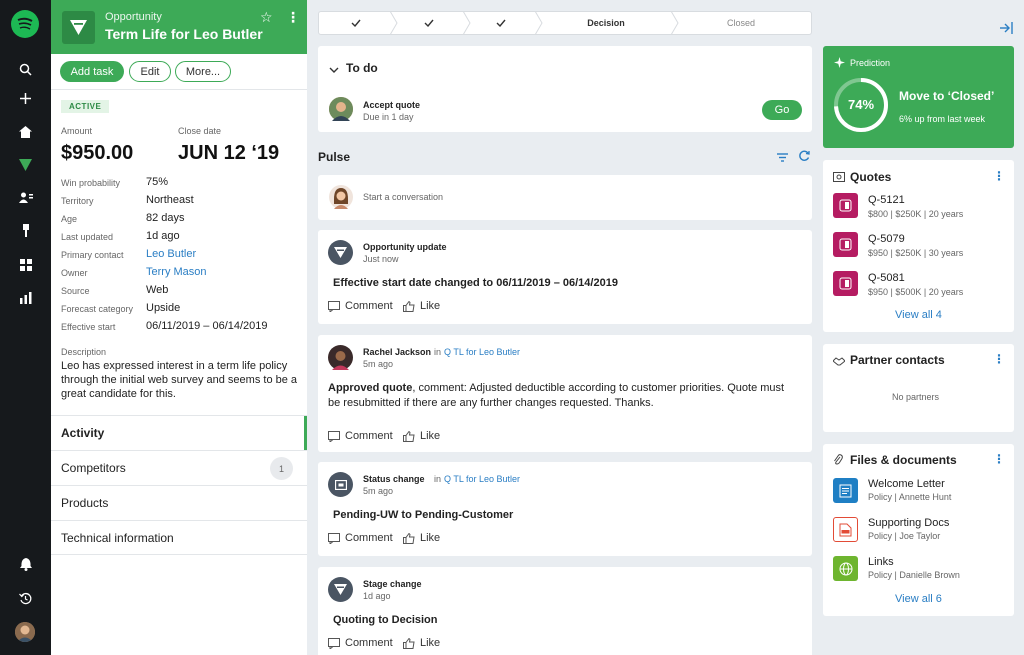 Image resolution: width=1024 pixels, height=655 pixels. Describe the element at coordinates (25, 164) in the screenshot. I see `funnel-icon` at that location.